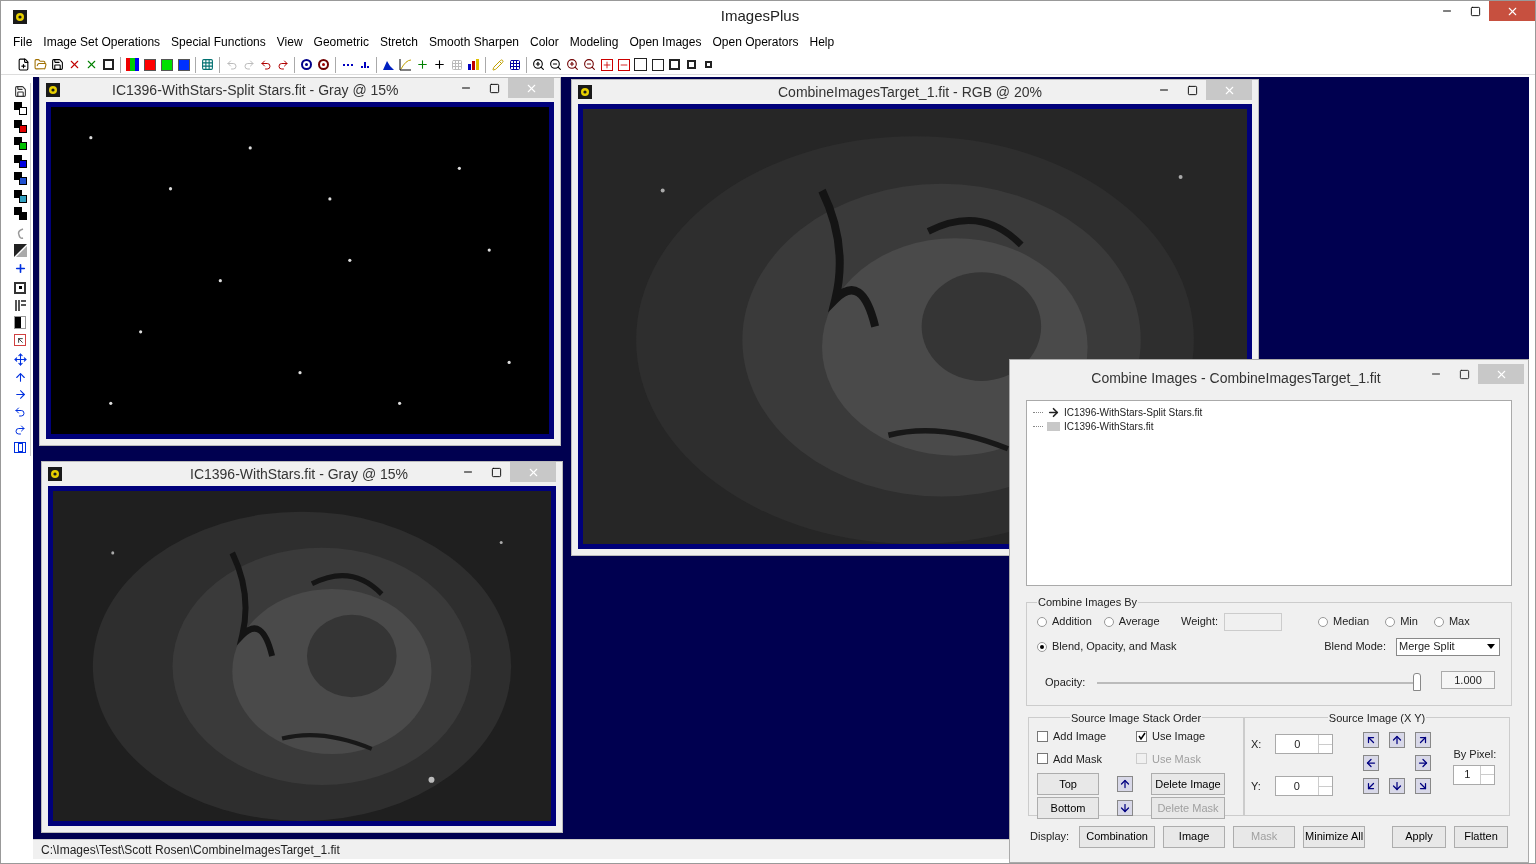 The image size is (1536, 864). Describe the element at coordinates (1117, 836) in the screenshot. I see `dialog-button: Combination` at that location.